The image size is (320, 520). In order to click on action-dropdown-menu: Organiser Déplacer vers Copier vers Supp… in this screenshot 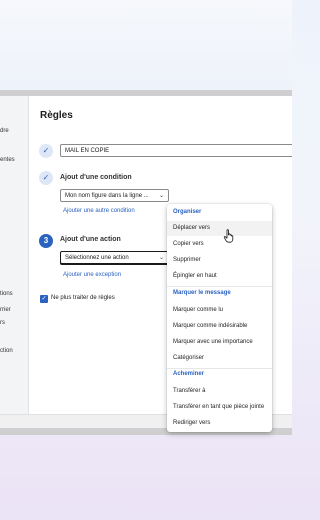, I will do `click(219, 318)`.